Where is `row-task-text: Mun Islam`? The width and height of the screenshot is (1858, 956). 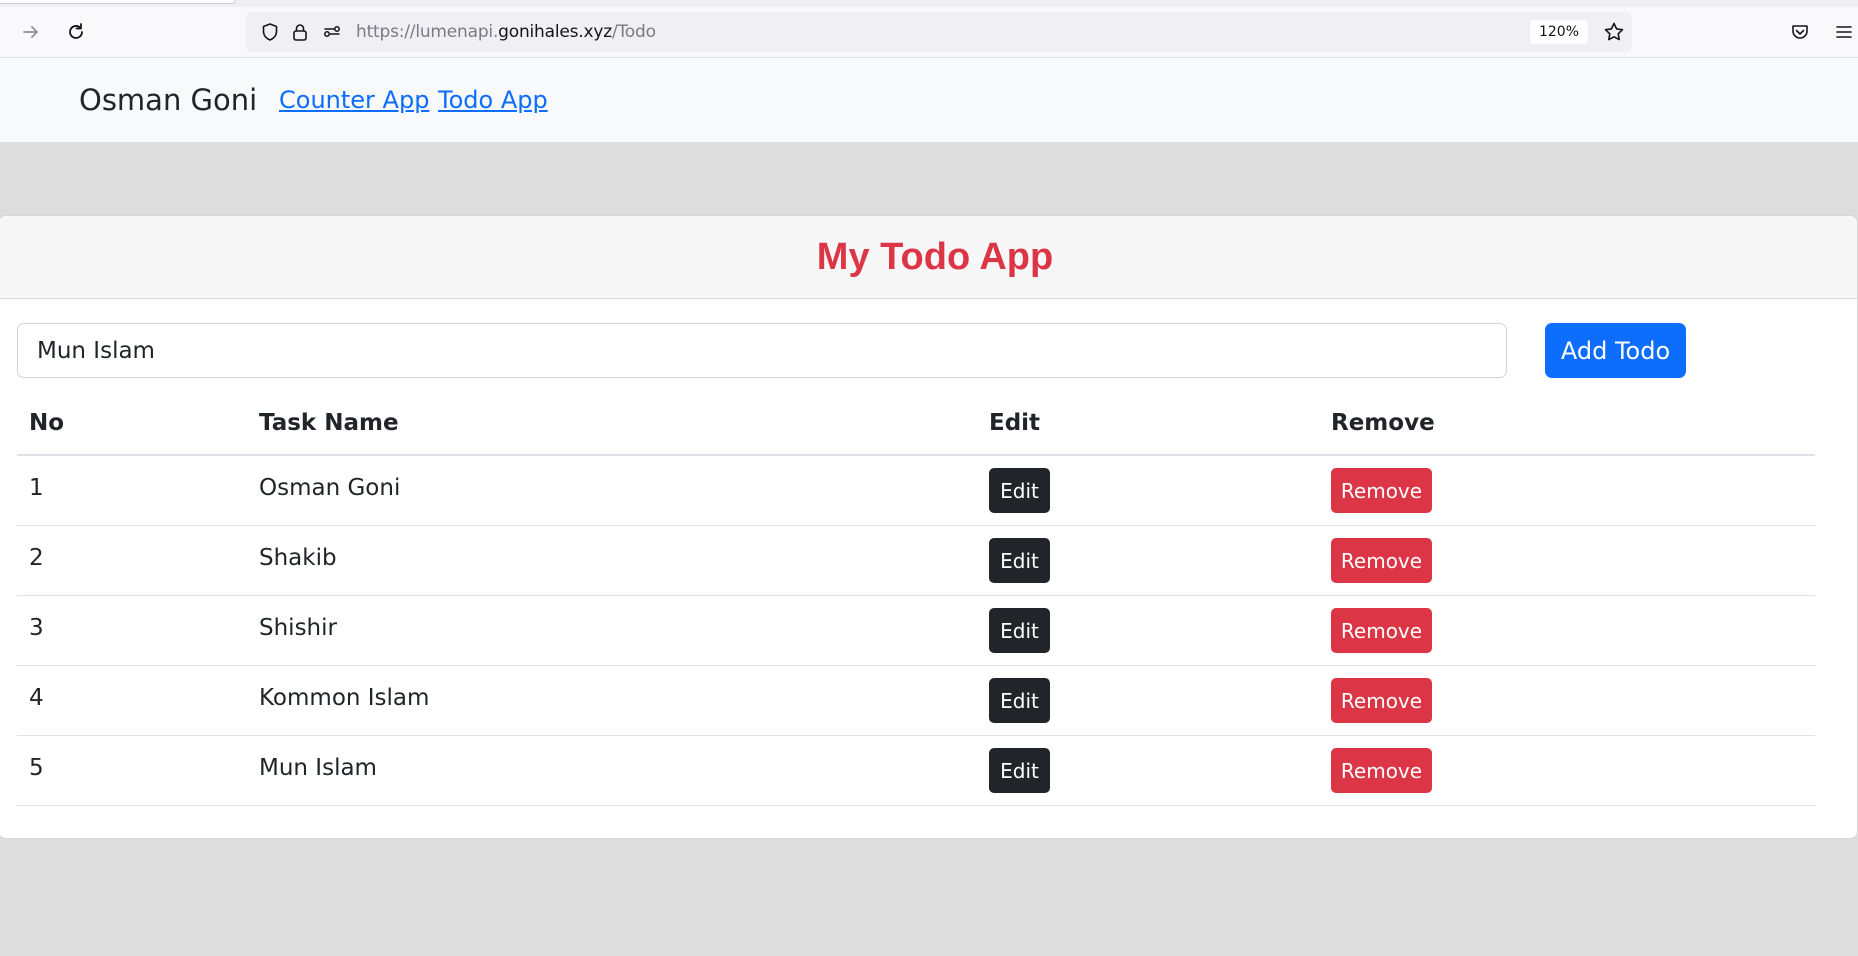 row-task-text: Mun Islam is located at coordinates (318, 767).